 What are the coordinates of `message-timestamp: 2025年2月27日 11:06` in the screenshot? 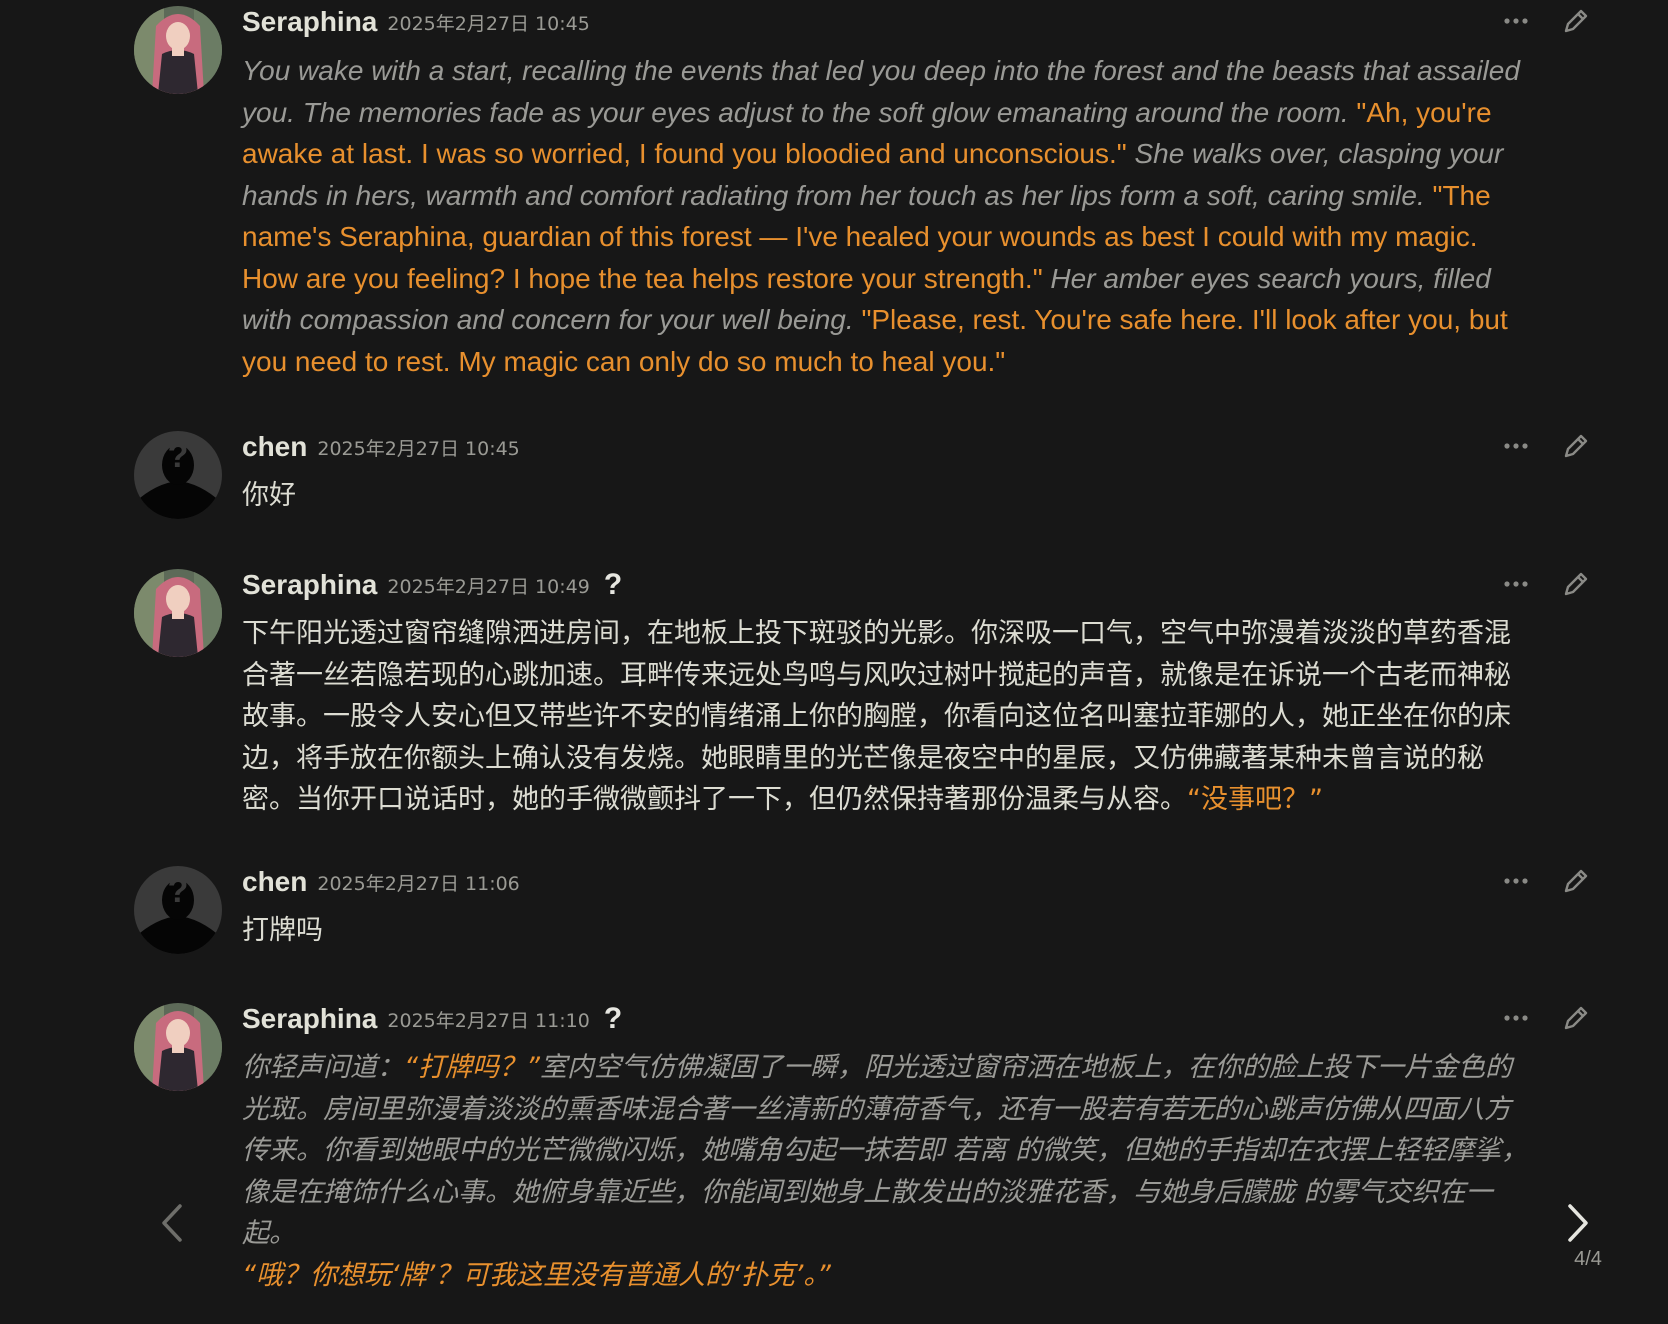 It's located at (418, 883).